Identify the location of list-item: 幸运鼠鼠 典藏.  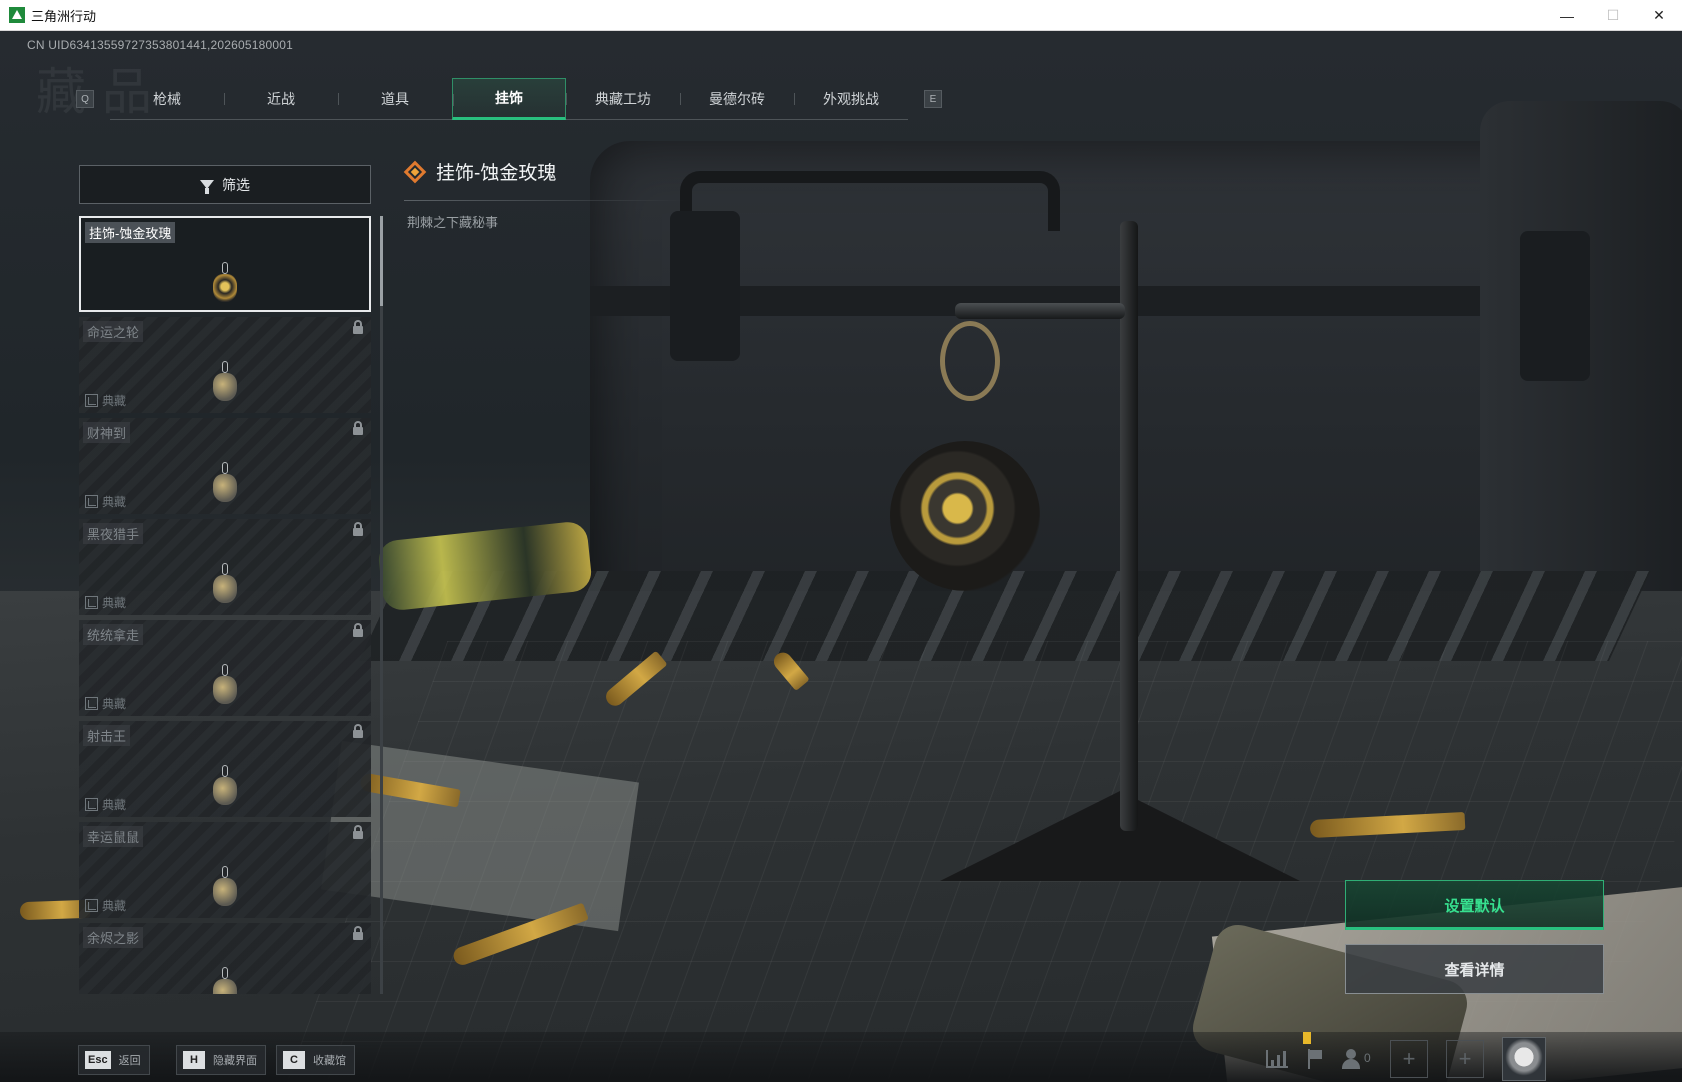
(225, 870).